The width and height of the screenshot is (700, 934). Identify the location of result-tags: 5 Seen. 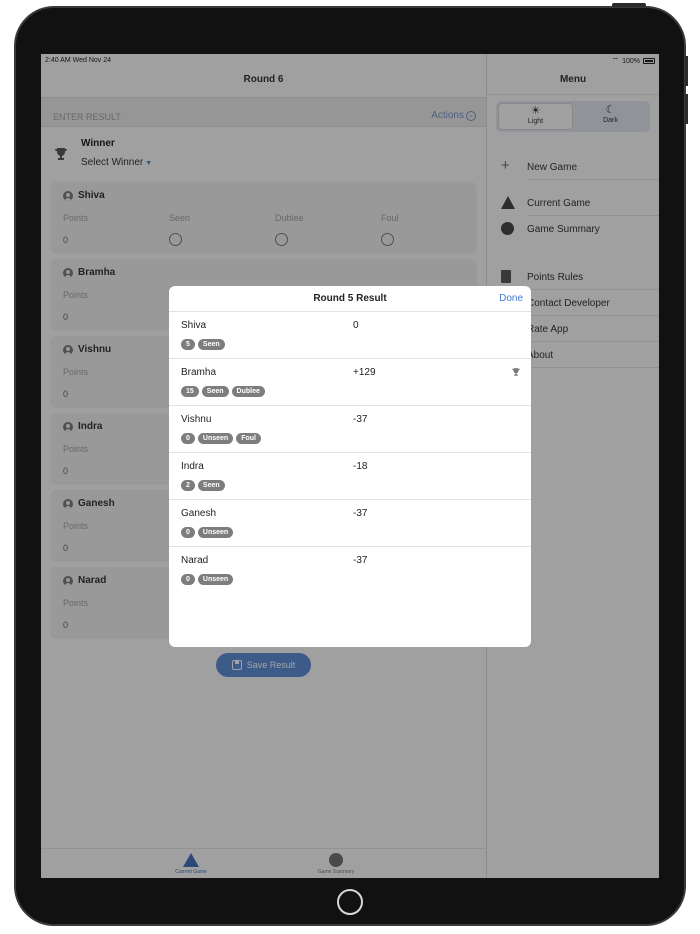
(203, 344).